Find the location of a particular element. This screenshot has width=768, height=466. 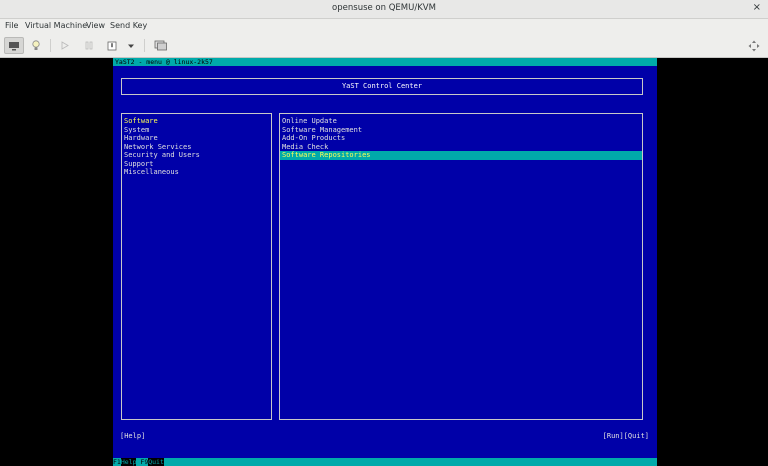

run-quit-buttons: [Run][Quit] is located at coordinates (626, 436).